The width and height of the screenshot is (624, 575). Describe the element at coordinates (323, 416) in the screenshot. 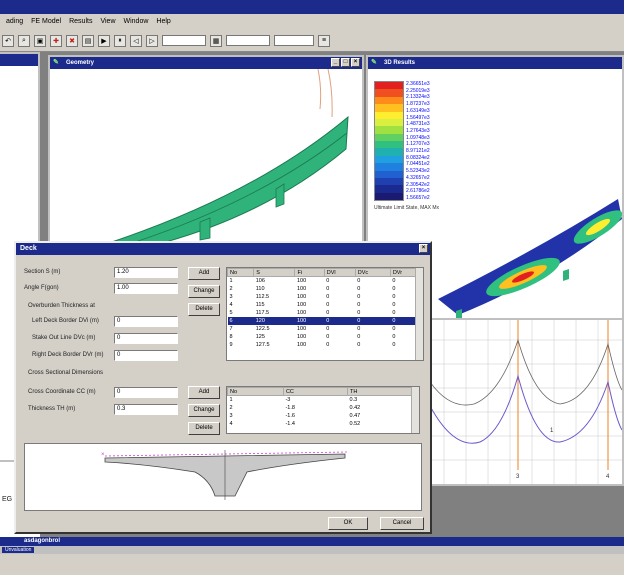

I see `table-row: 3 -1.6 0.47` at that location.